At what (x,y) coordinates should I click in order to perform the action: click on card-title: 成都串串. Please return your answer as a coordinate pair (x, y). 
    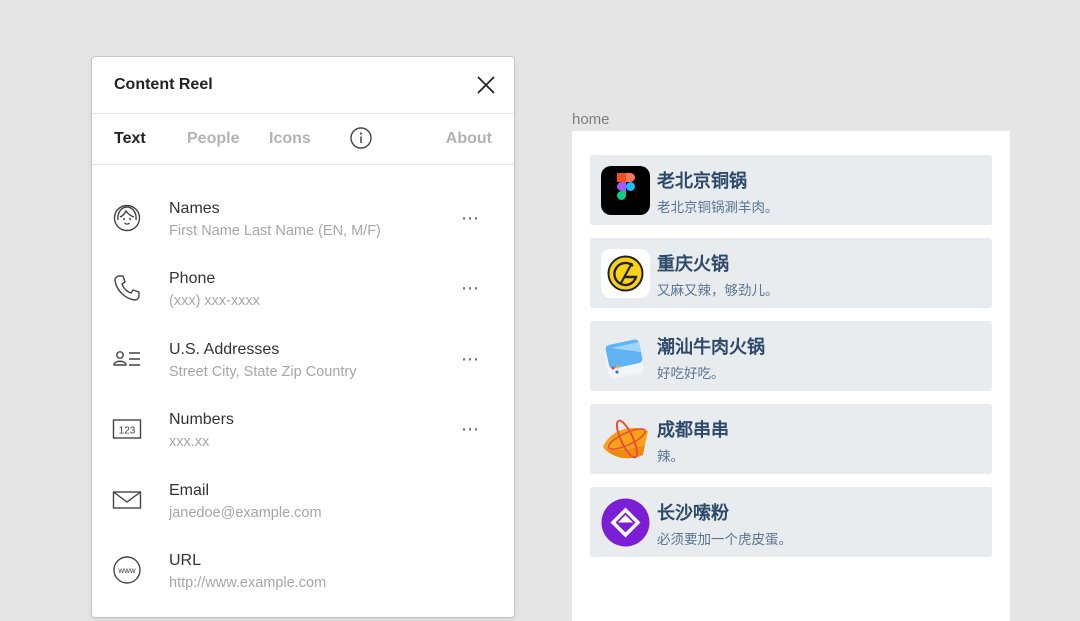
    Looking at the image, I should click on (693, 430).